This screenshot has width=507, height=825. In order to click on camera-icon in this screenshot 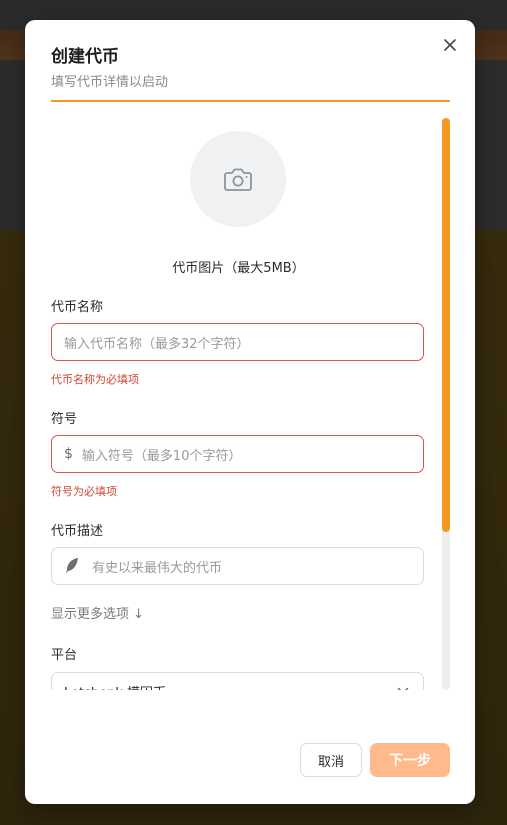, I will do `click(238, 179)`.